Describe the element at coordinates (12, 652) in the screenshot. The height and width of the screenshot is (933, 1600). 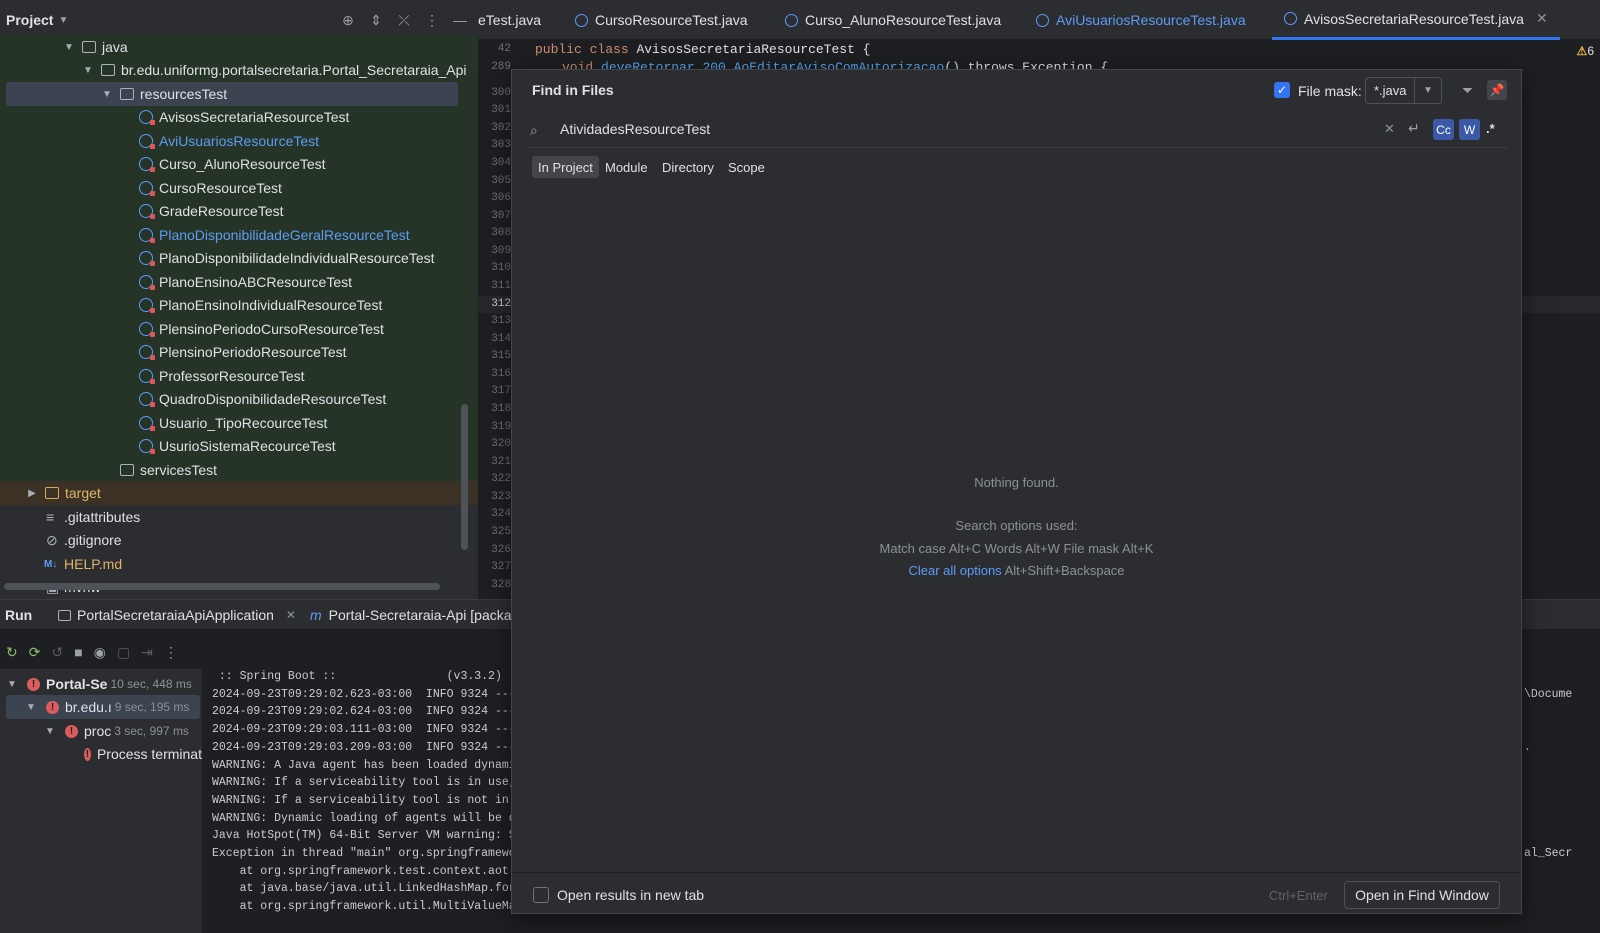
I see `rerun-icon: ↻` at that location.